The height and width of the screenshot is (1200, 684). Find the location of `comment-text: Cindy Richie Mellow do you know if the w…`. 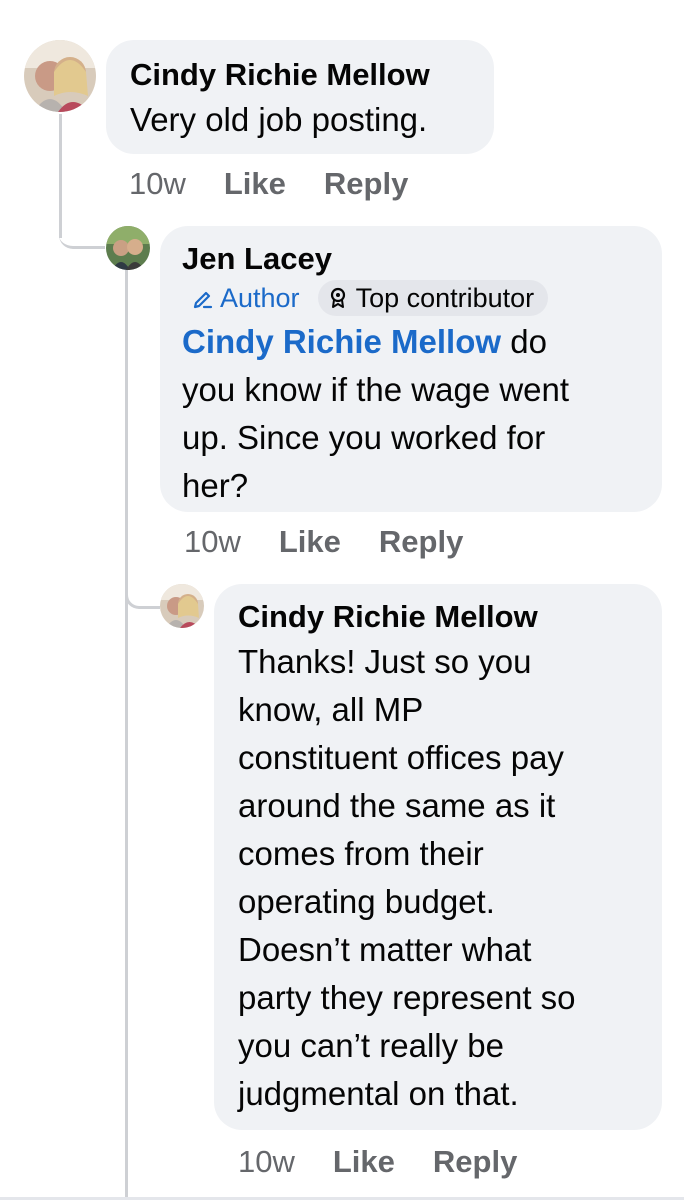

comment-text: Cindy Richie Mellow do you know if the w… is located at coordinates (411, 414).